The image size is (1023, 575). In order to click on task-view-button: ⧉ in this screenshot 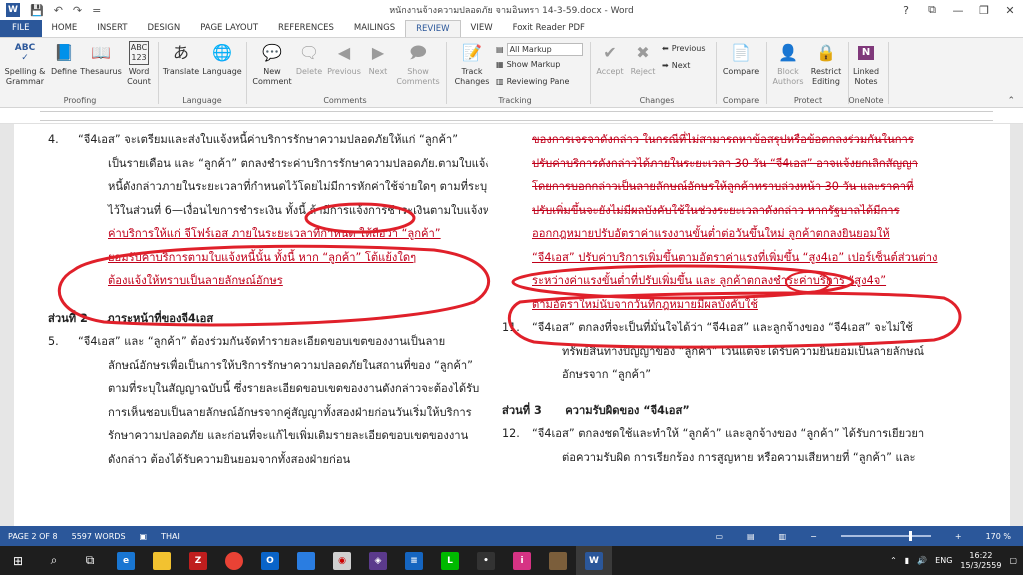, I will do `click(90, 560)`.